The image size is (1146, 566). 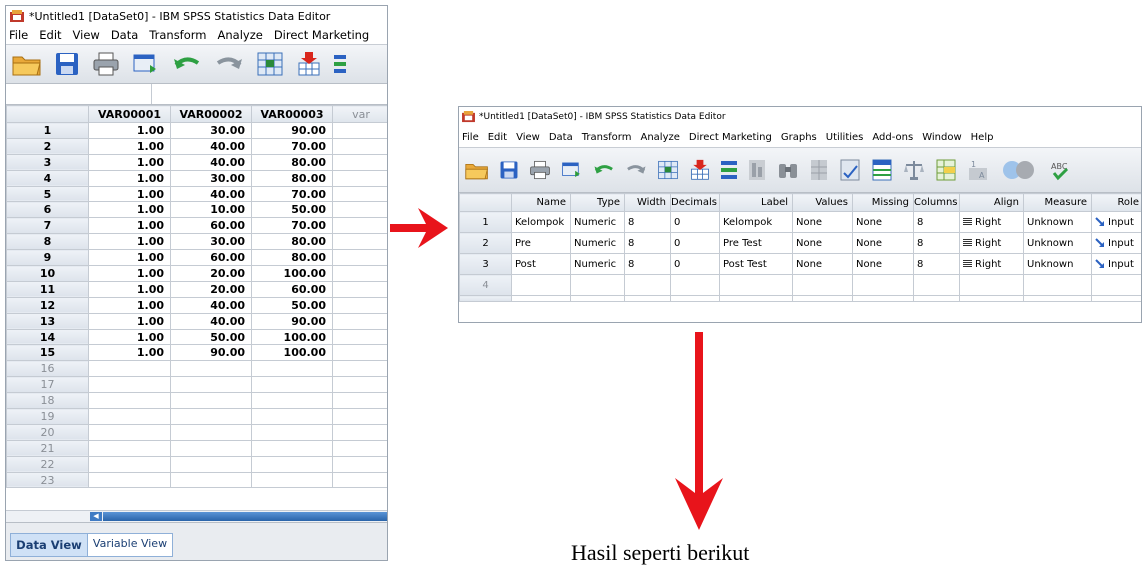 What do you see at coordinates (196, 516) in the screenshot?
I see `horizontal-scrollbar: ◀` at bounding box center [196, 516].